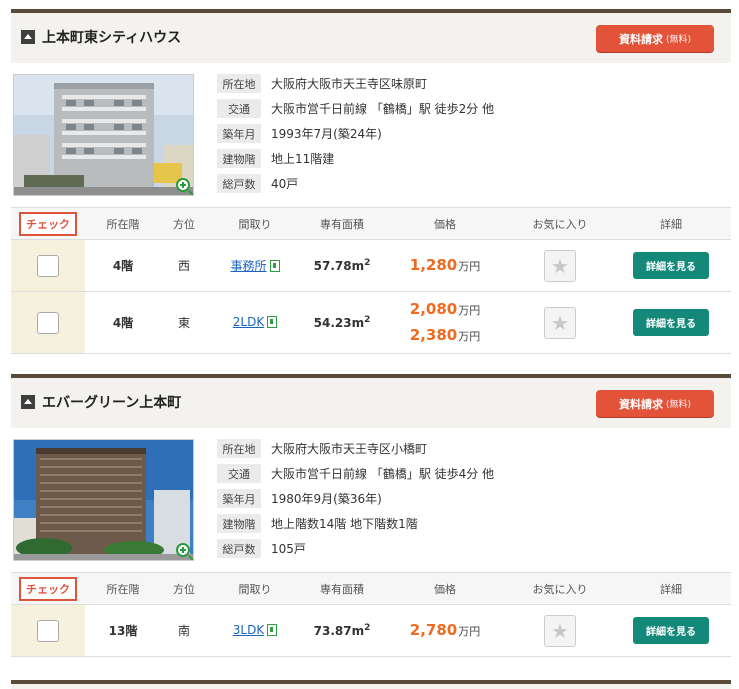 Image resolution: width=739 pixels, height=689 pixels. What do you see at coordinates (445, 589) in the screenshot?
I see `col-price: 価格` at bounding box center [445, 589].